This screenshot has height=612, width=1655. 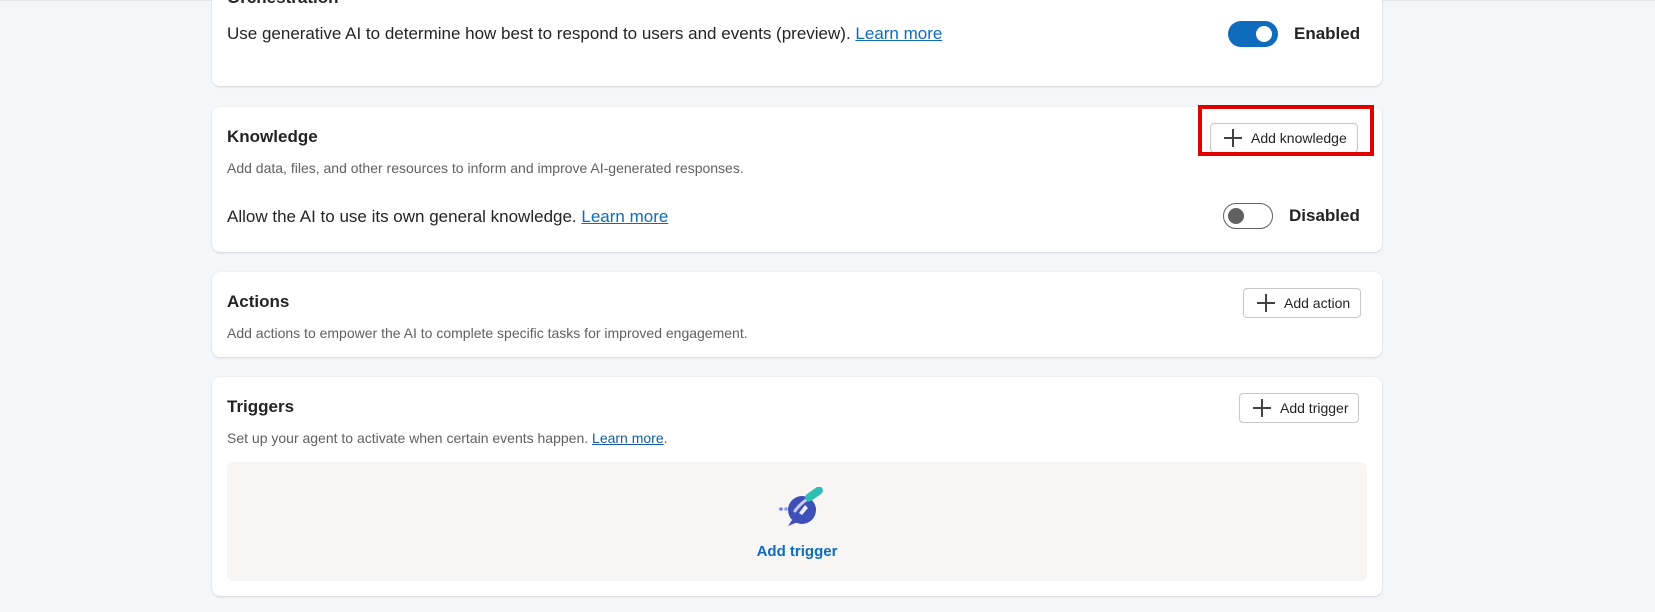 I want to click on trigger-illustration-icon, so click(x=801, y=506).